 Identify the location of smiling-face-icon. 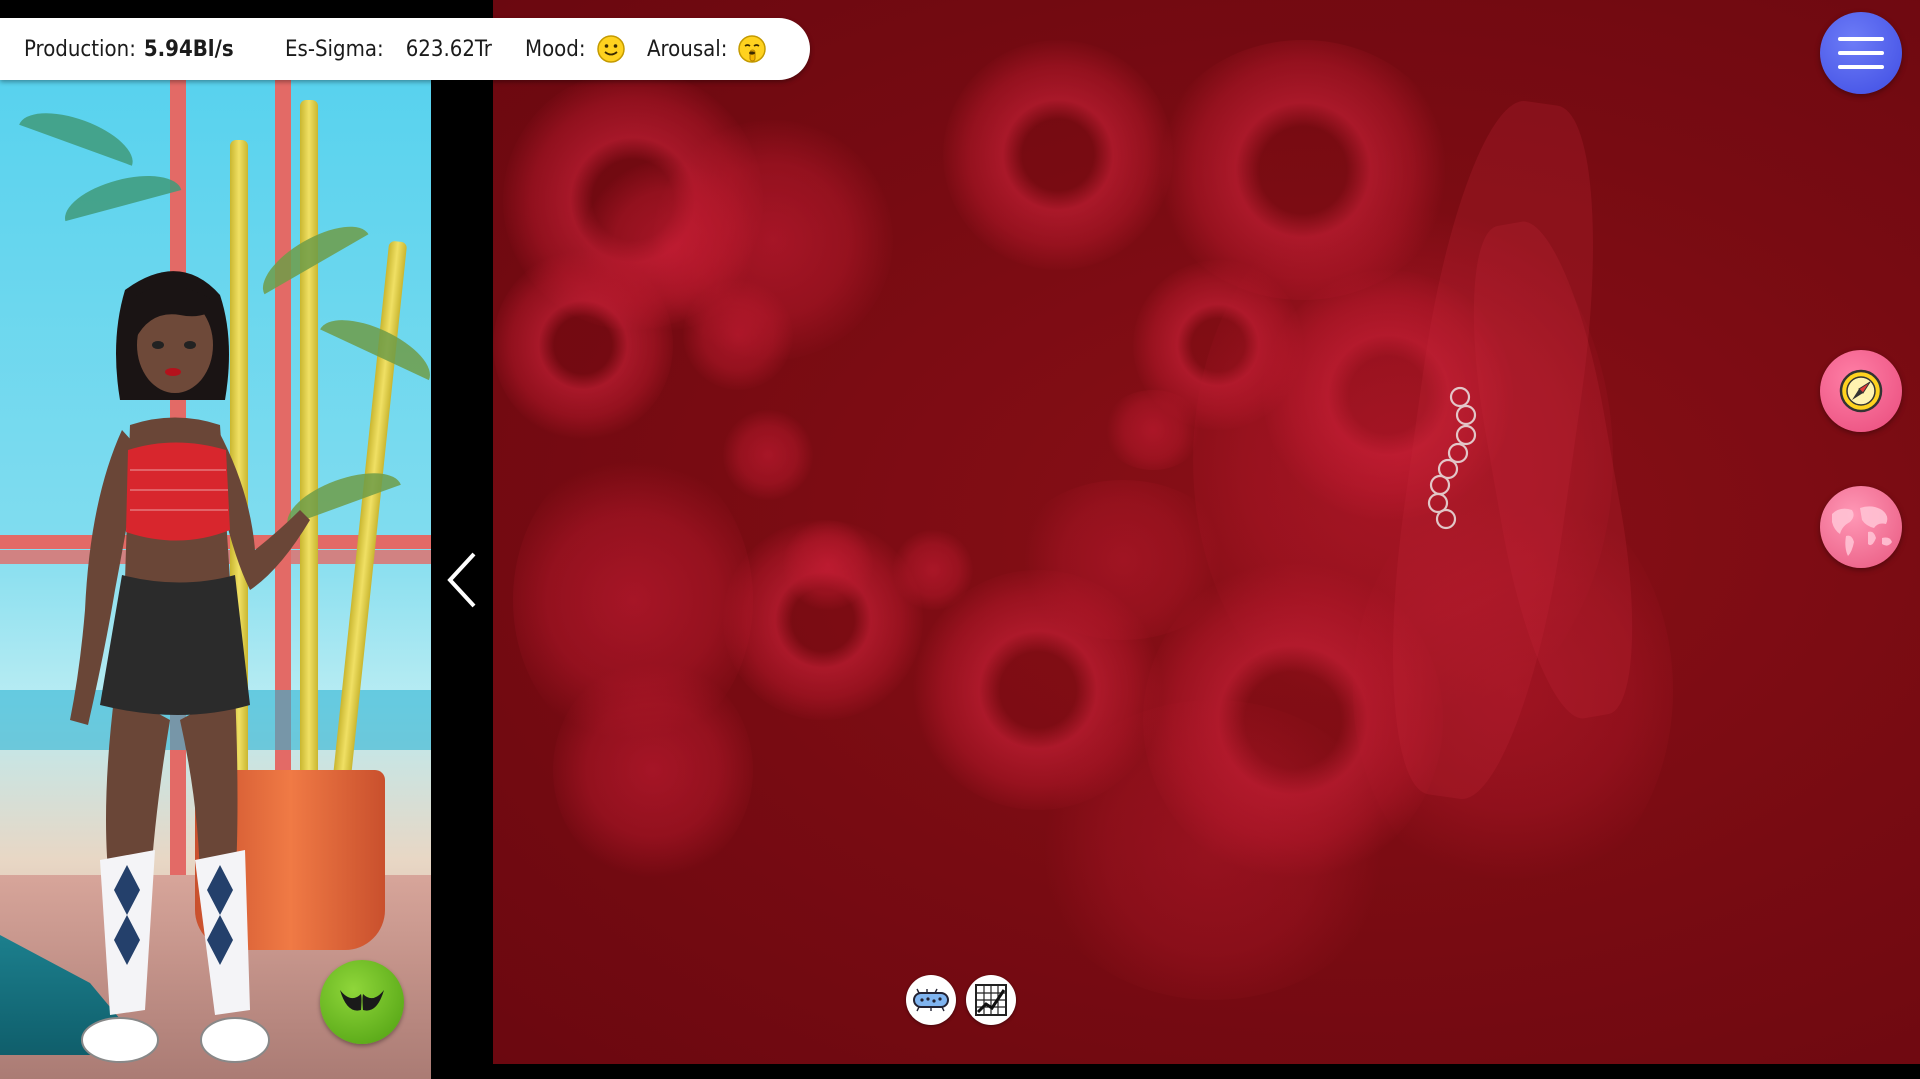
(610, 49).